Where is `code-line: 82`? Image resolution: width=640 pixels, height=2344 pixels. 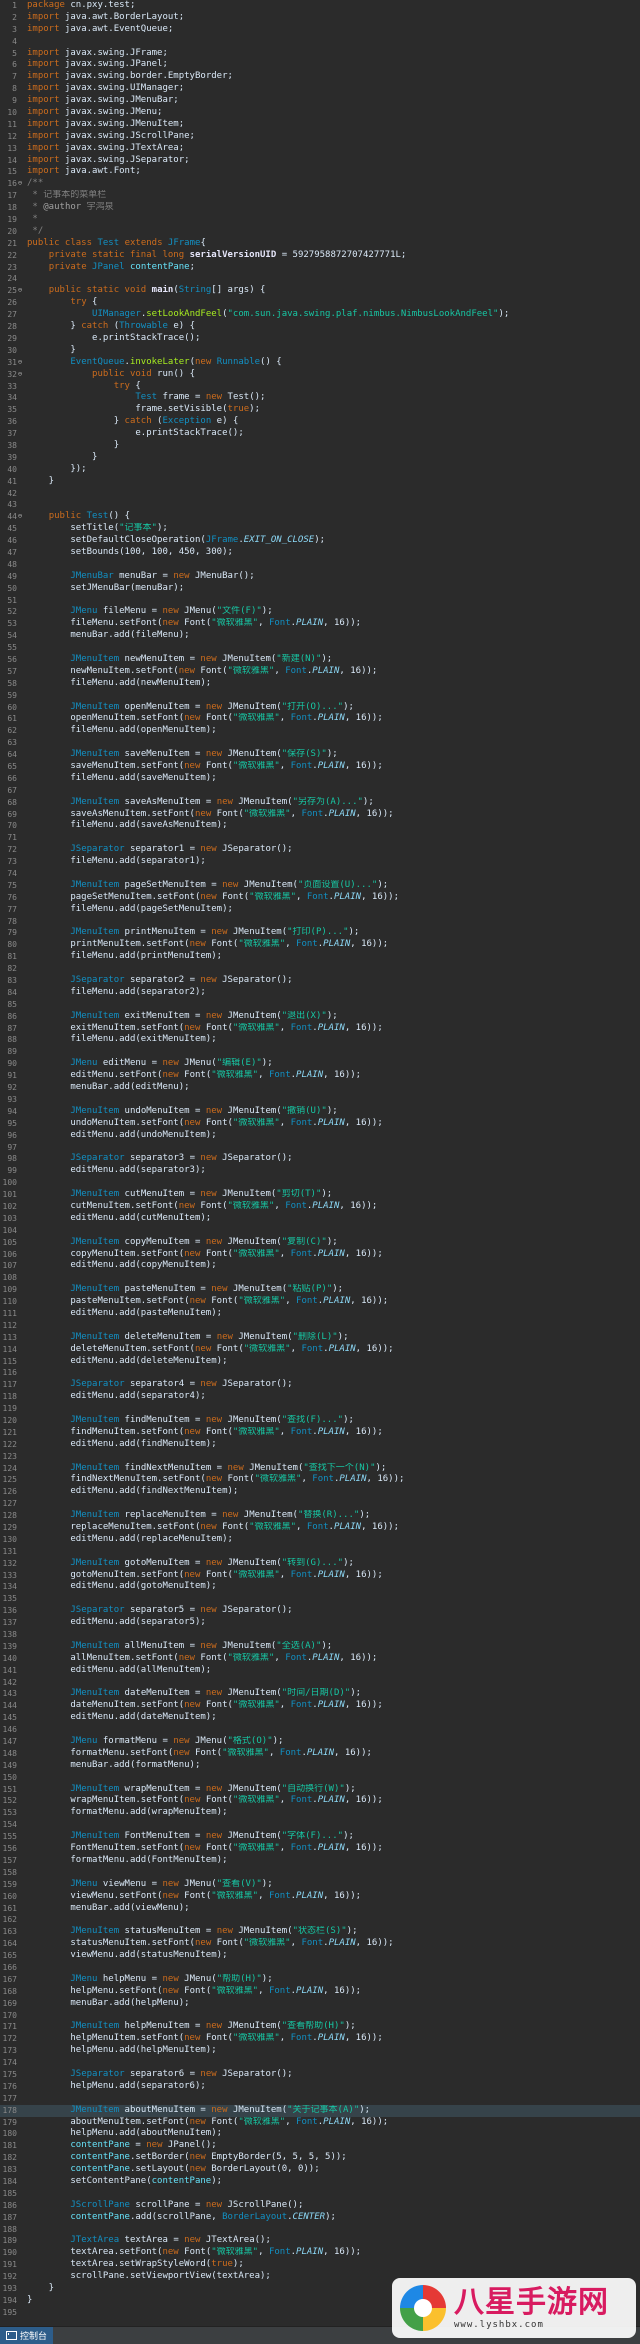
code-line: 82 is located at coordinates (320, 969).